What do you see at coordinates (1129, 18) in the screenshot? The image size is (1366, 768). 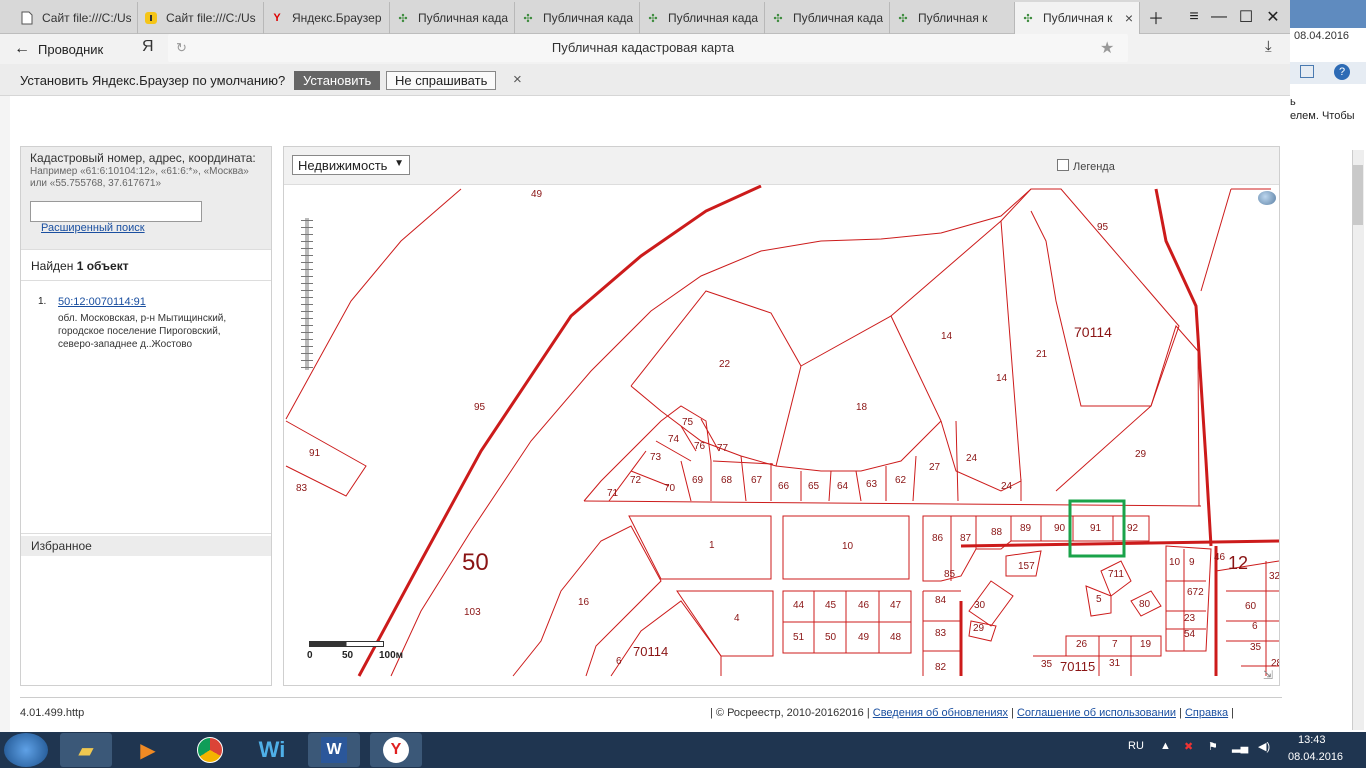 I see `close-tab-icon: ×` at bounding box center [1129, 18].